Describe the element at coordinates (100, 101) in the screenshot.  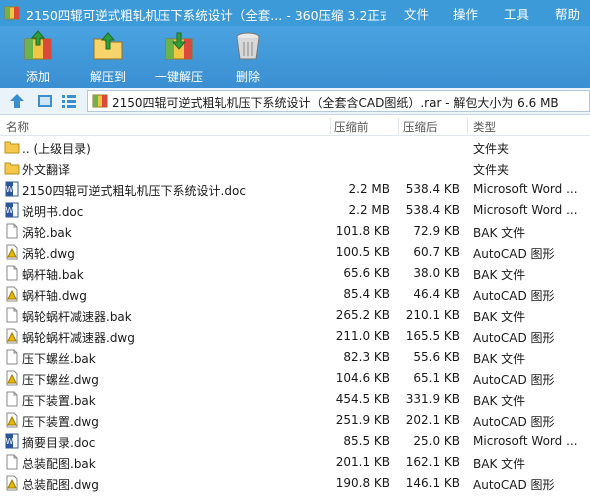
I see `archive-icon` at that location.